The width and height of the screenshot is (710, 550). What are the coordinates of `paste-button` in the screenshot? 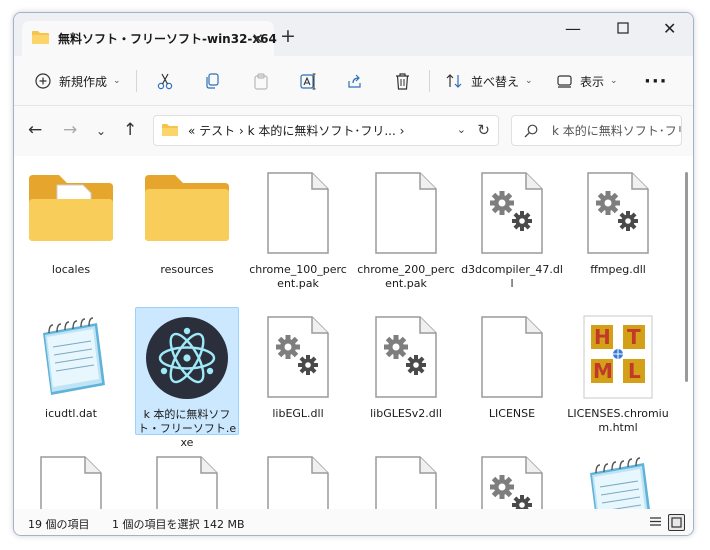 It's located at (261, 81).